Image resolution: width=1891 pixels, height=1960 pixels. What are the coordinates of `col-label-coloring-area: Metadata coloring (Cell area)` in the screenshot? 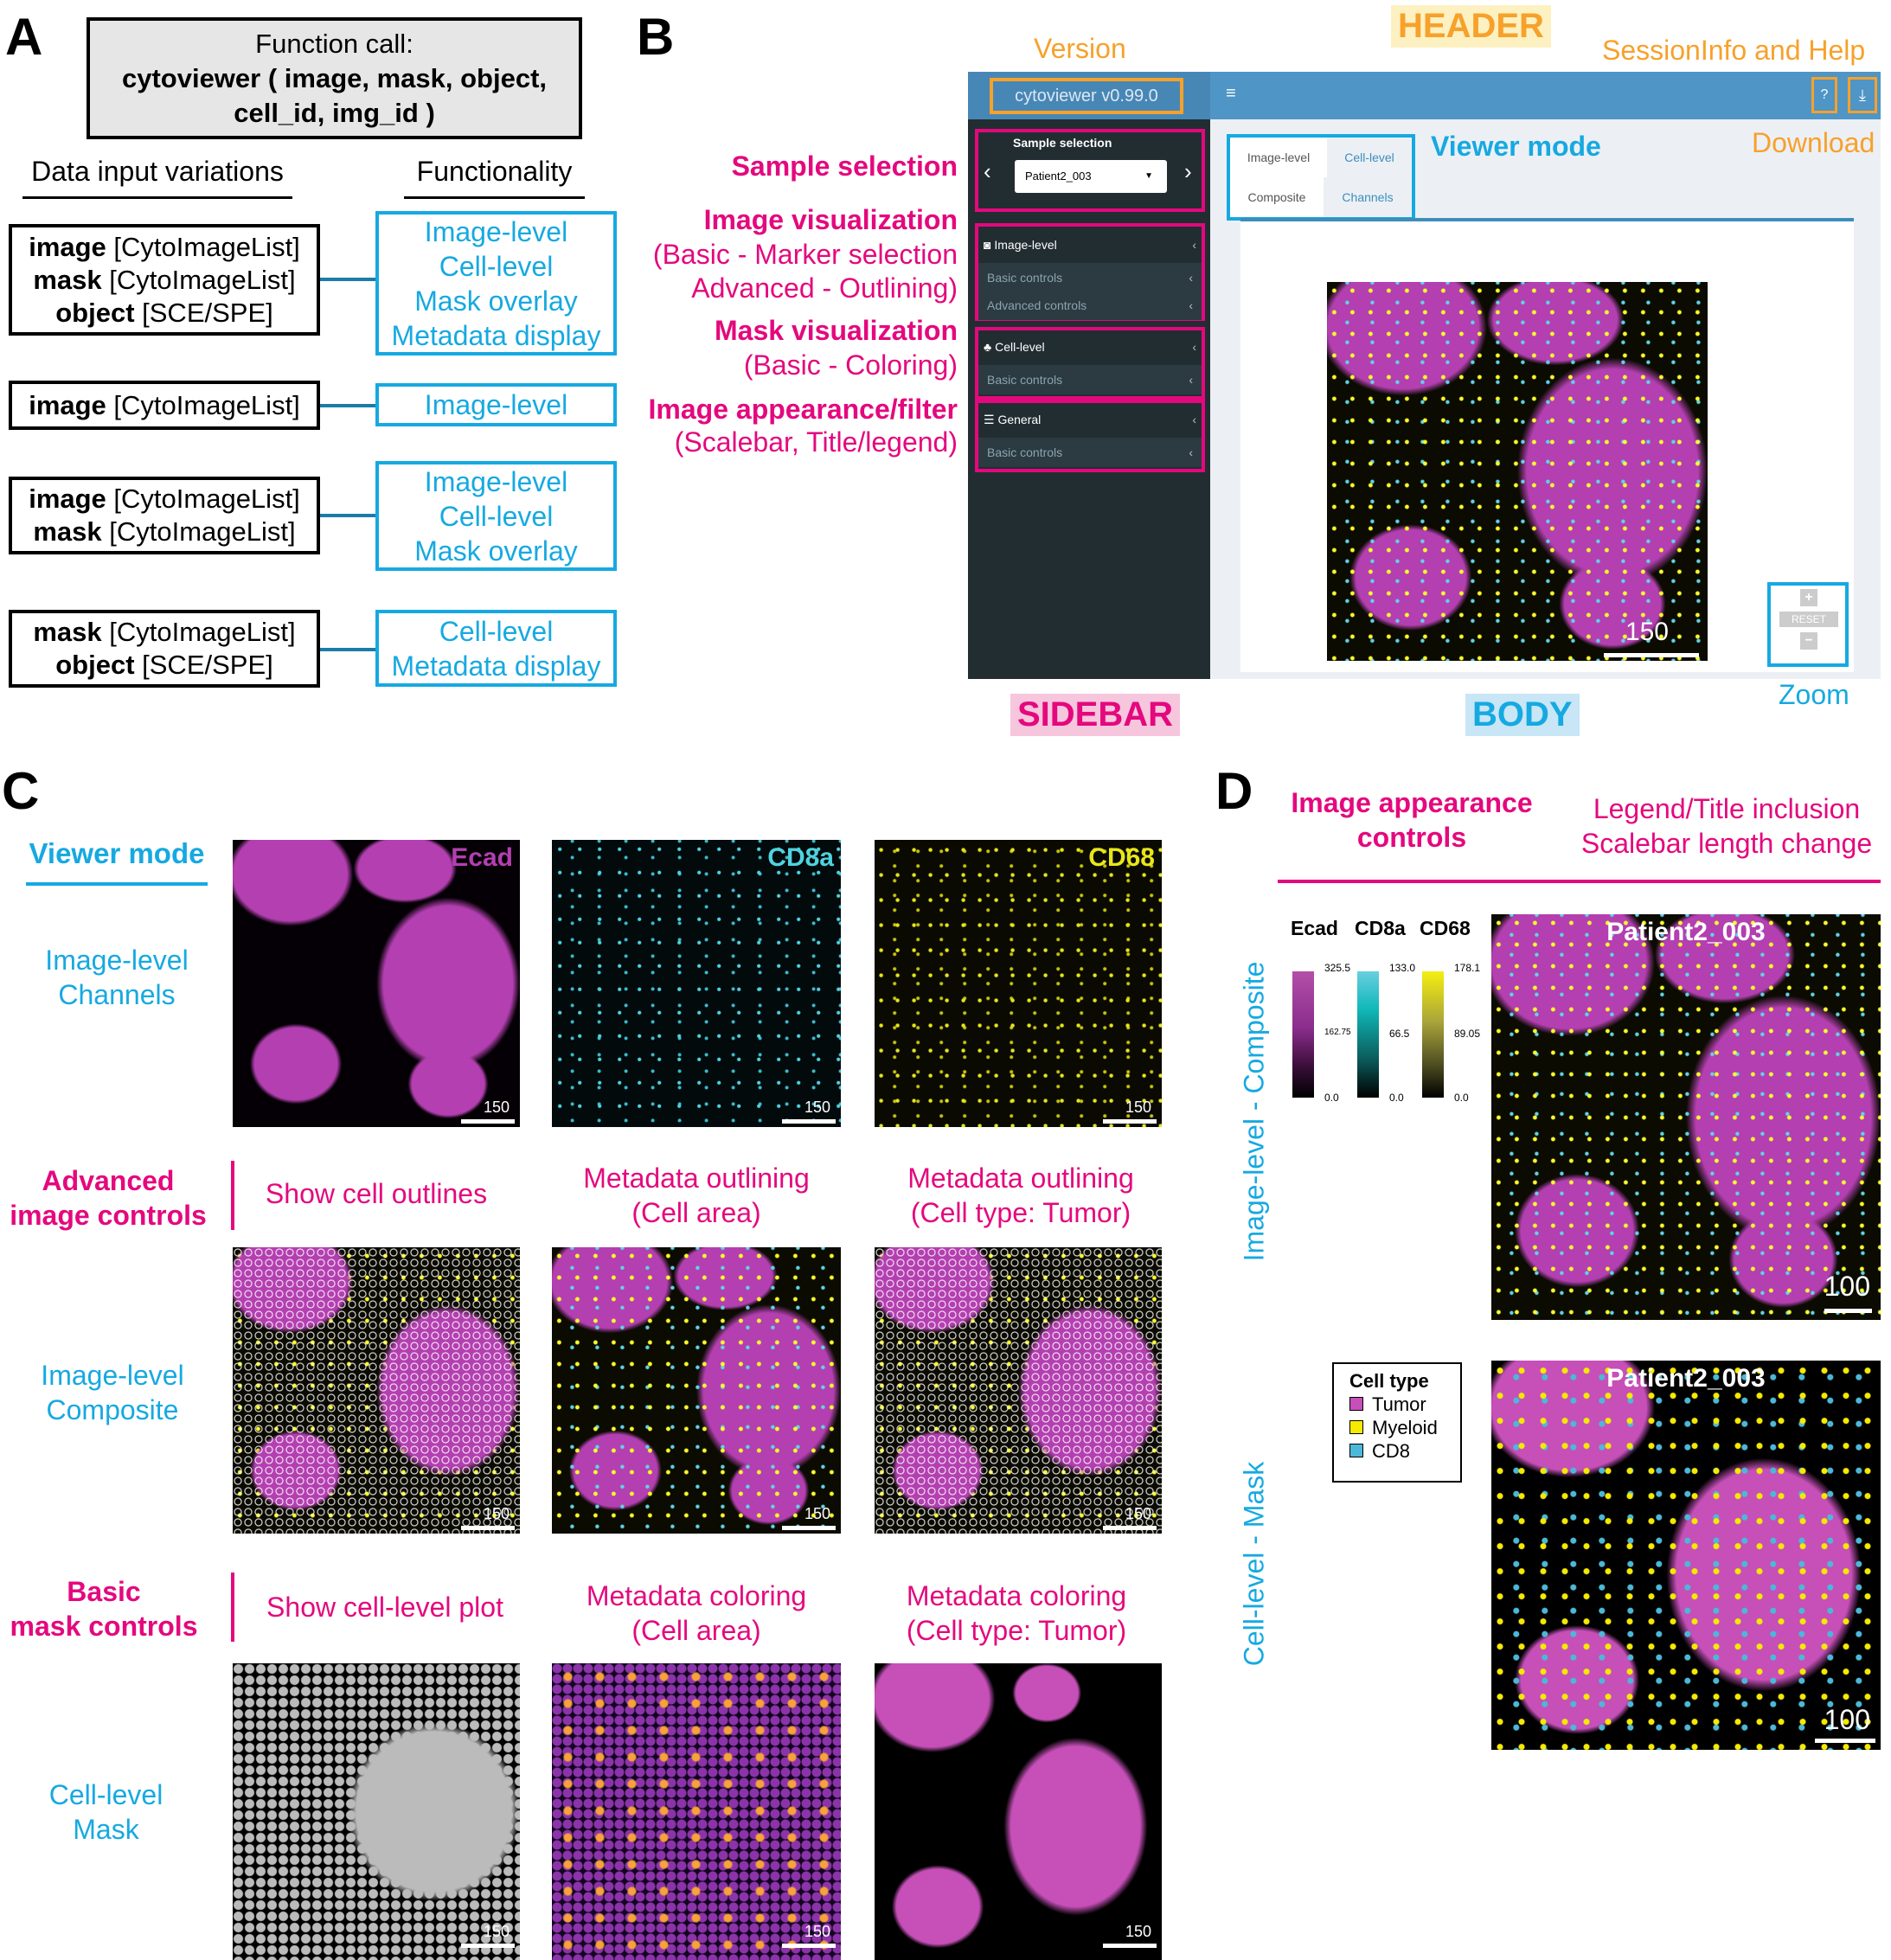 It's located at (697, 1614).